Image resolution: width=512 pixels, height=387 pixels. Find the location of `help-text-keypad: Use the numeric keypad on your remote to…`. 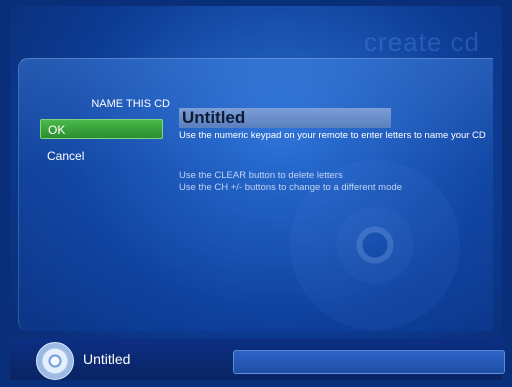

help-text-keypad: Use the numeric keypad on your remote to… is located at coordinates (332, 135).